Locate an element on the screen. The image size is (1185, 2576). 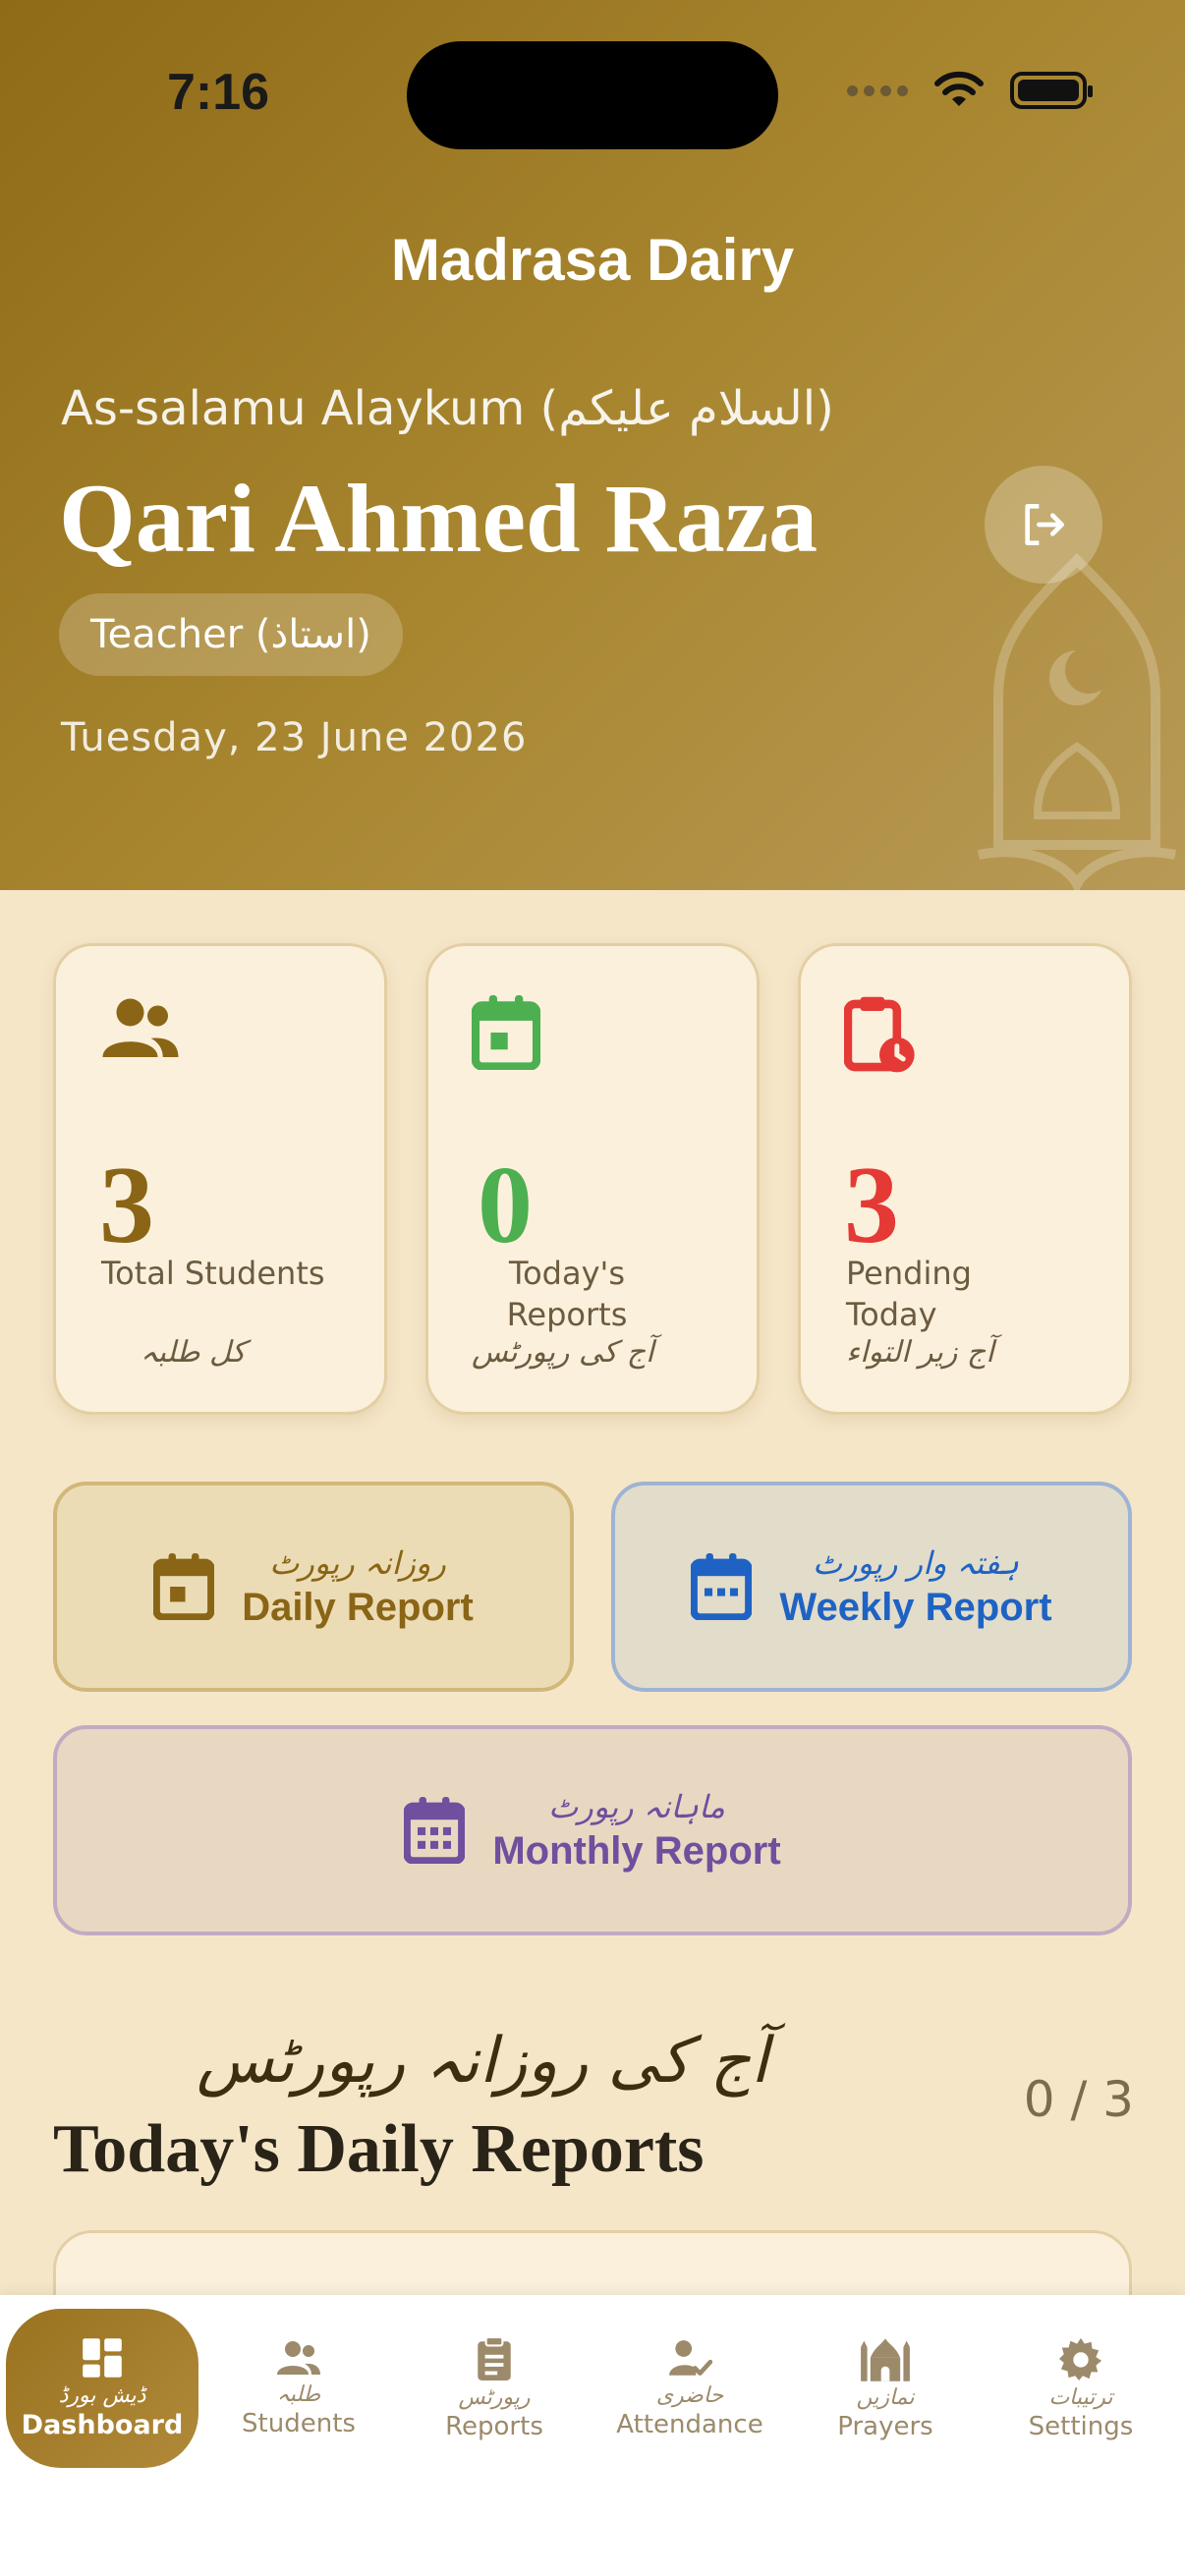
daily-report-urdu: روزانہ رپورٹ is located at coordinates (357, 1562).